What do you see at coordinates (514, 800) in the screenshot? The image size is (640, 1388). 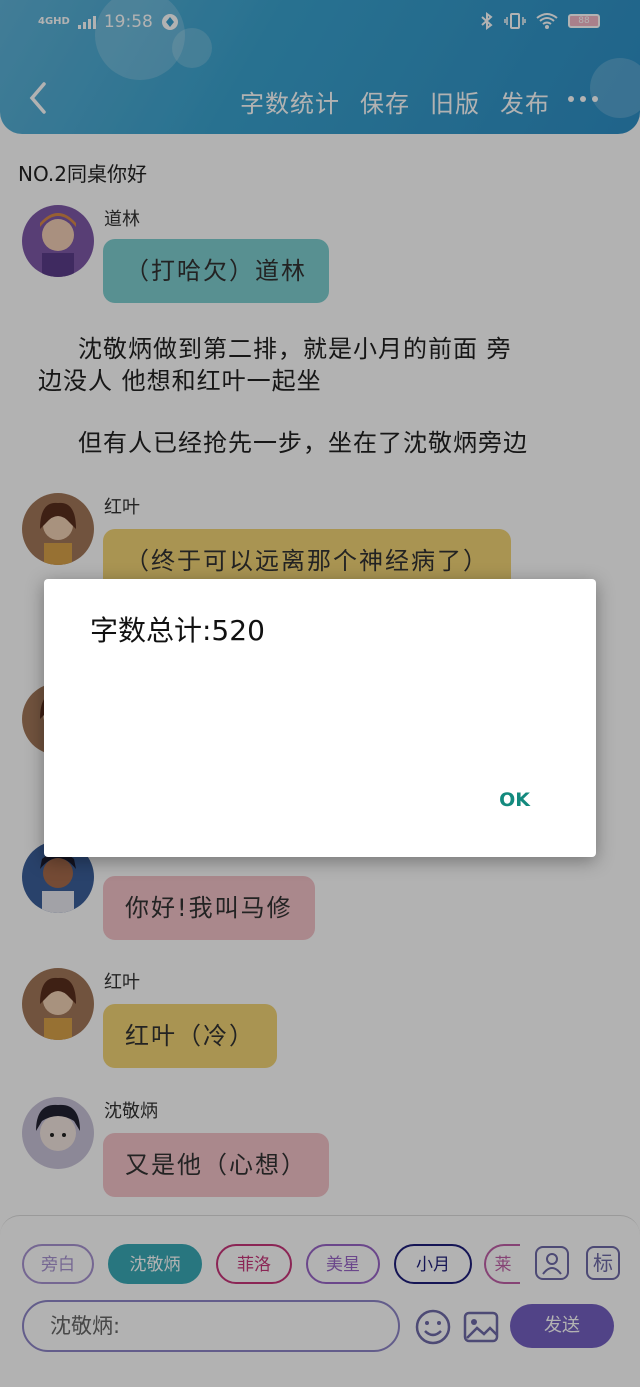 I see `ok-button: OK` at bounding box center [514, 800].